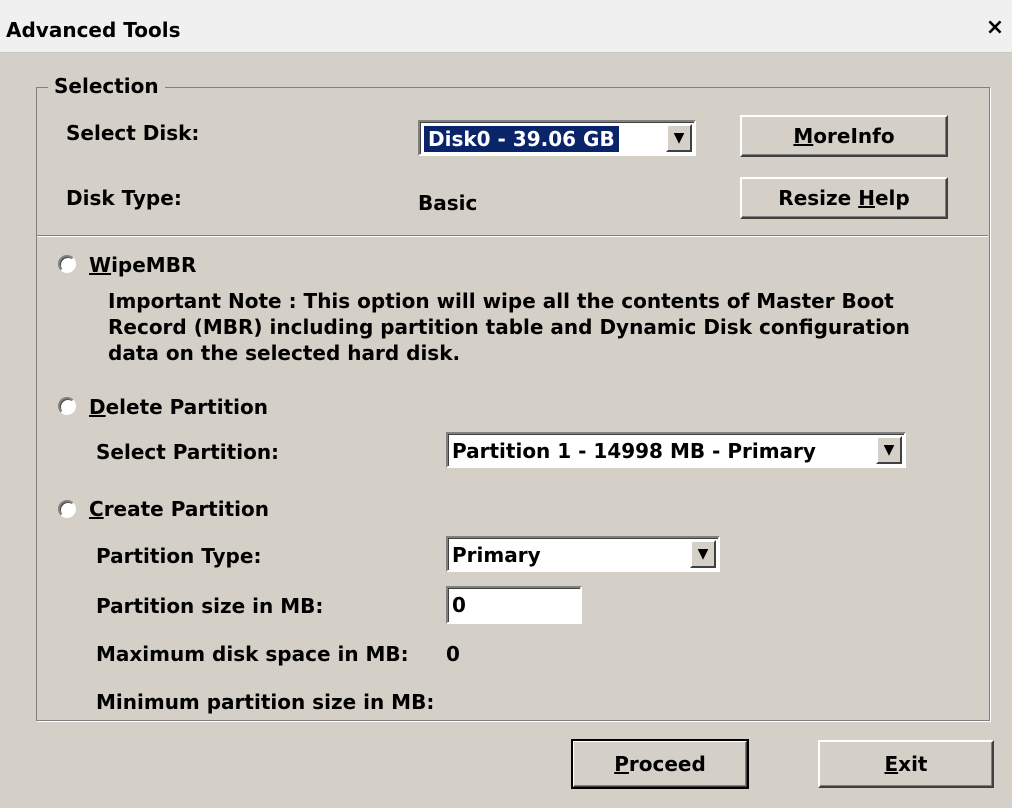 This screenshot has height=808, width=1012. I want to click on partition-size-label: Partition size in MB:, so click(210, 606).